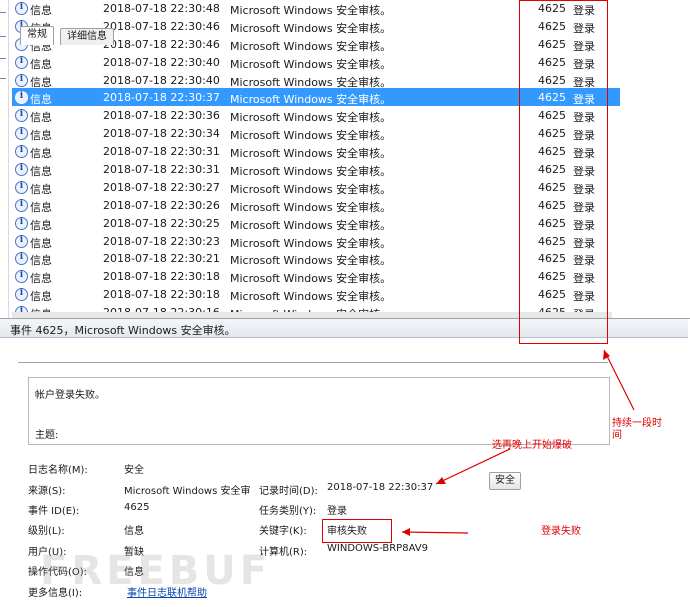 This screenshot has height=607, width=690. I want to click on level-label: 级别(L):, so click(46, 531).